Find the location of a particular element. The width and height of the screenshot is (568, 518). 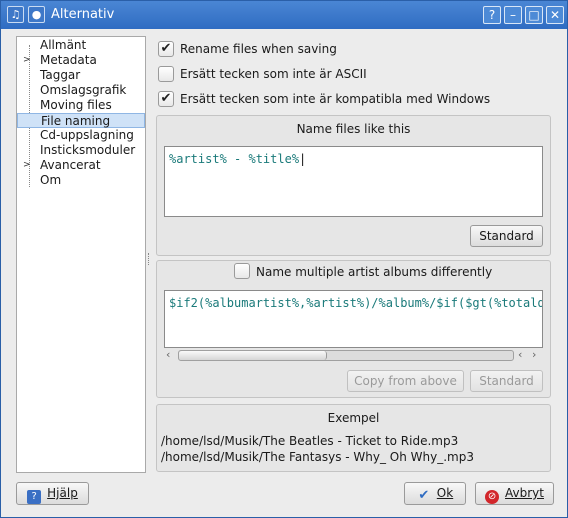

multi-artist-standard-button: Standard is located at coordinates (506, 381).